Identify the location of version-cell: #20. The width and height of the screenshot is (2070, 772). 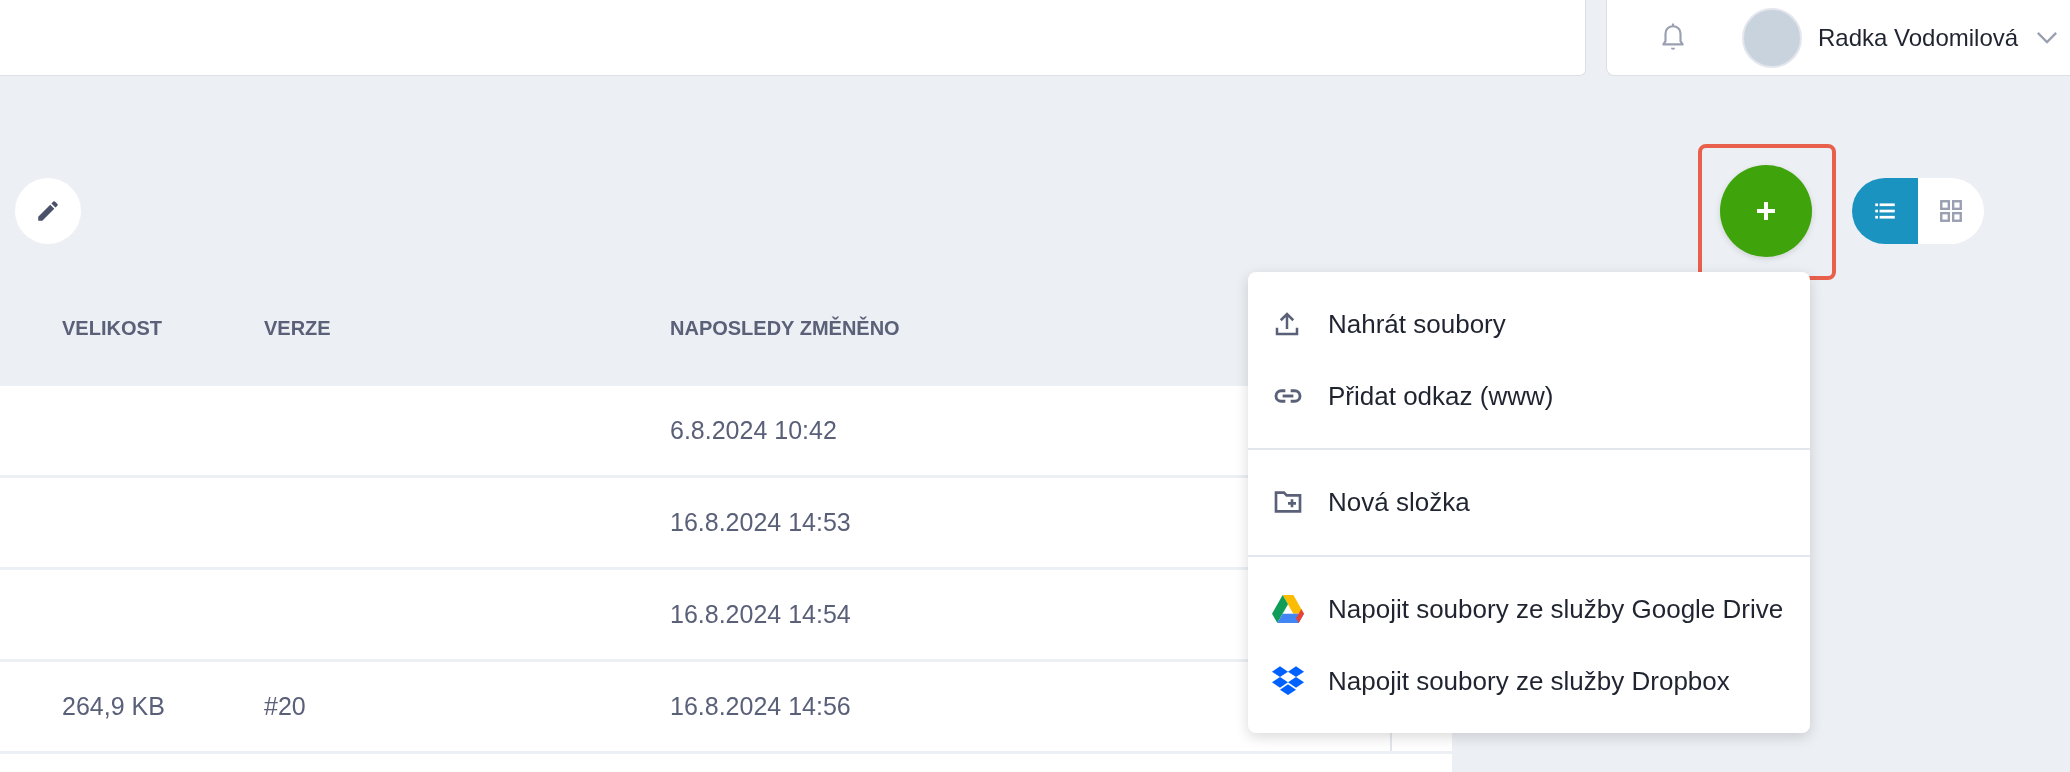
(285, 706).